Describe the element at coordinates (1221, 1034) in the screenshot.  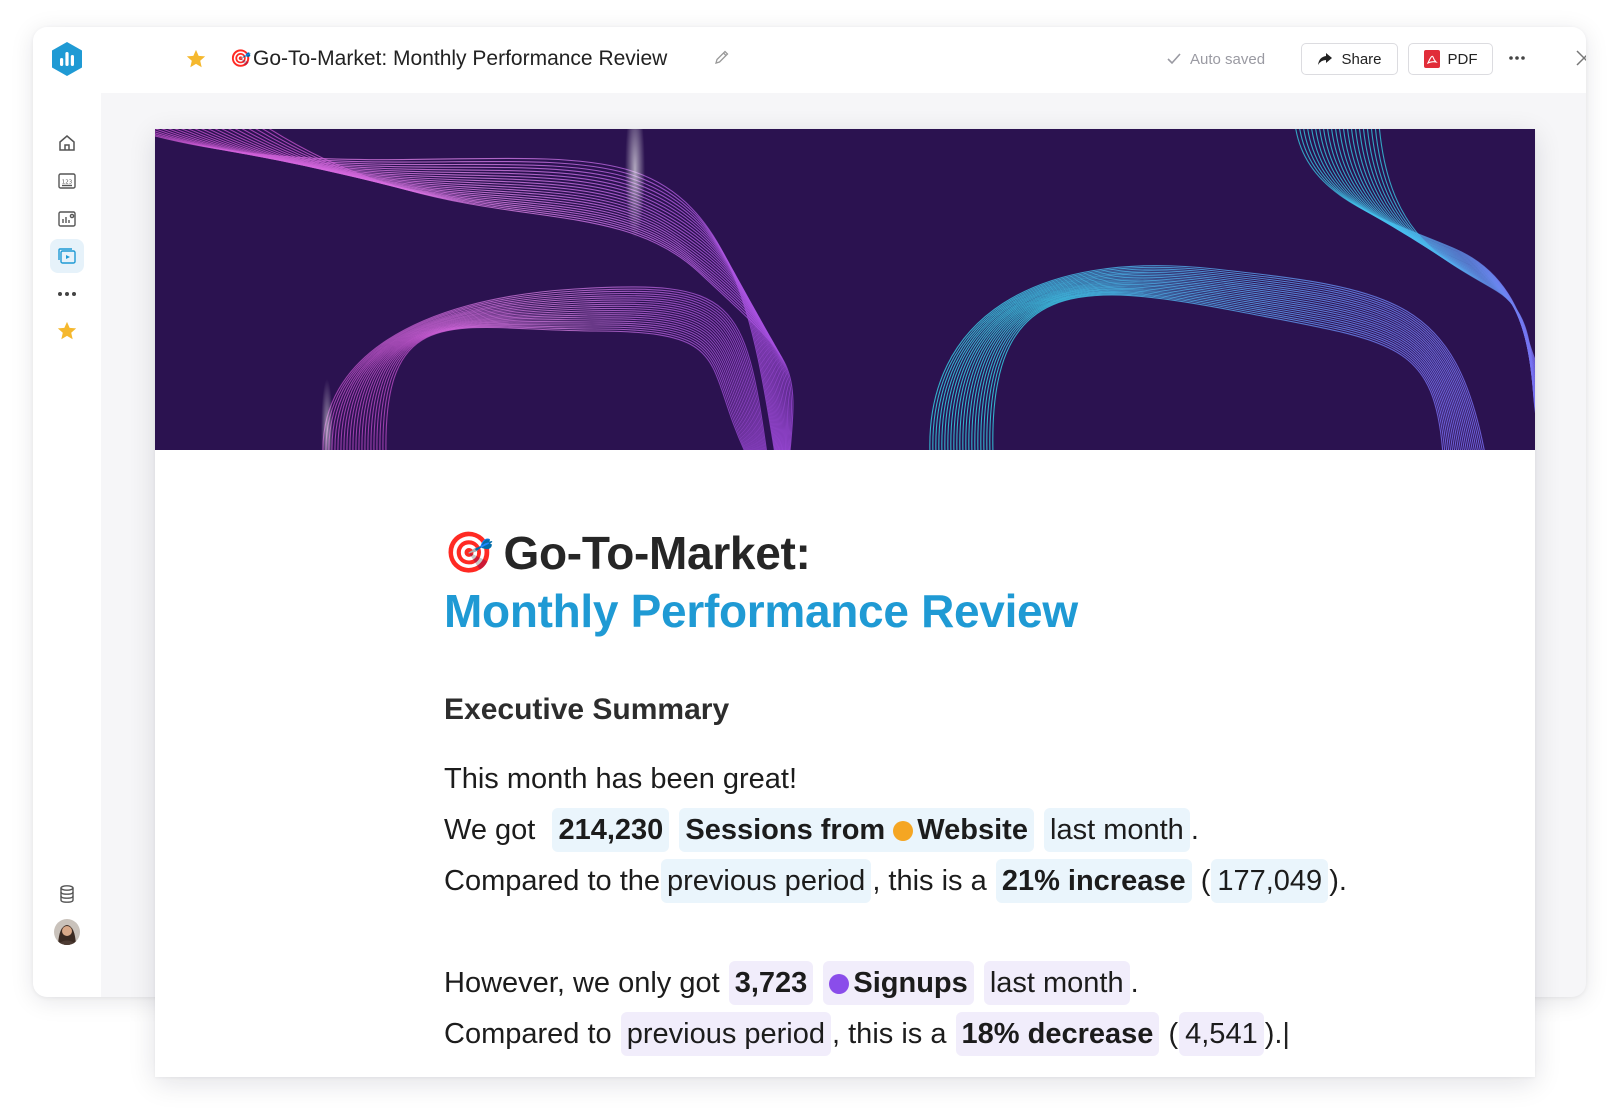
I see `previous-value-pill: 4,541` at that location.